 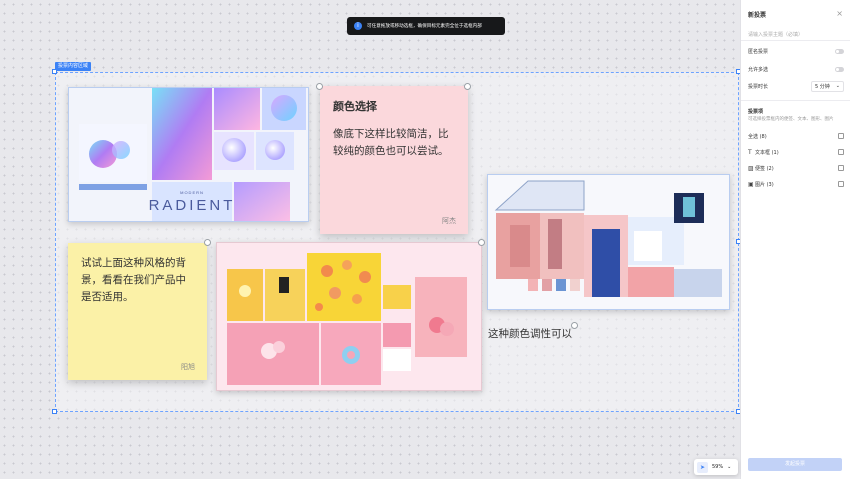 I want to click on section-title: 投票项, so click(x=756, y=112).